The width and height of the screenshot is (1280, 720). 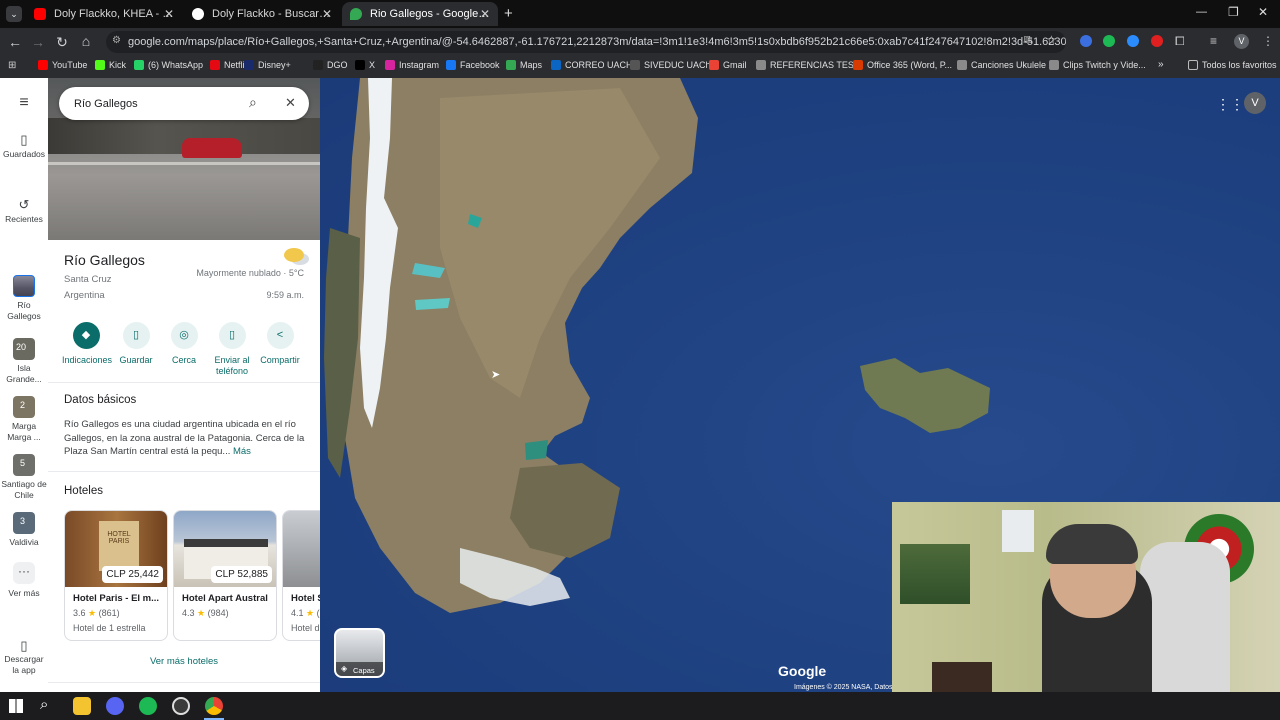 I want to click on rail-more-button: ··· Ver más, so click(x=24, y=580).